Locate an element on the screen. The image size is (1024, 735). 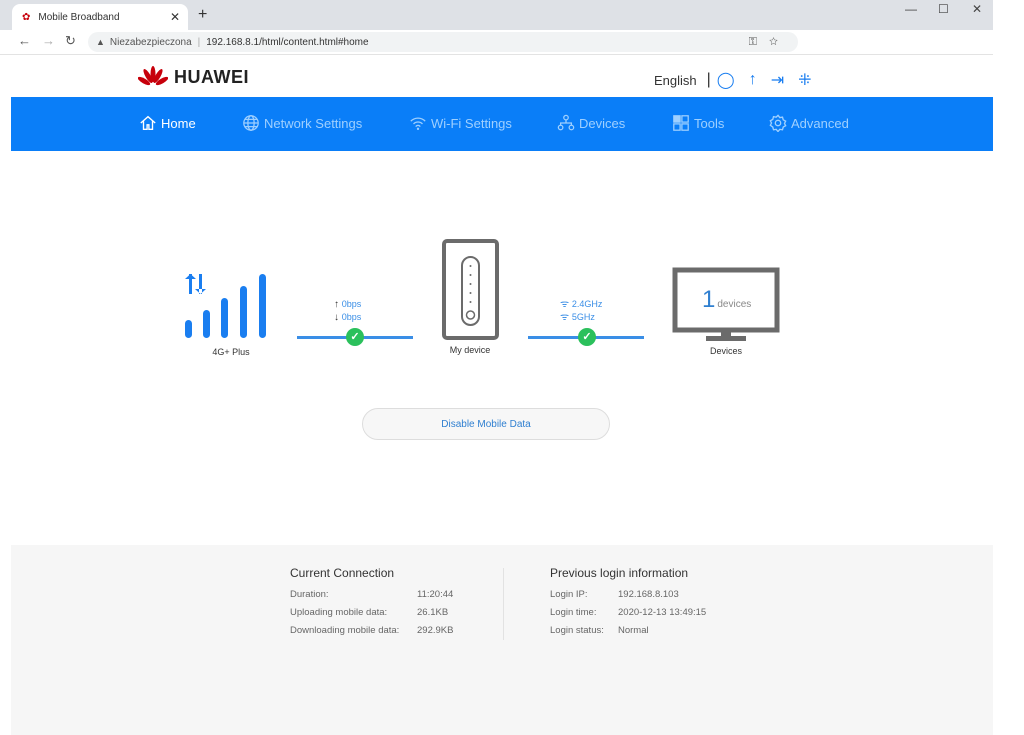
tools-icon is located at coordinates (681, 123).